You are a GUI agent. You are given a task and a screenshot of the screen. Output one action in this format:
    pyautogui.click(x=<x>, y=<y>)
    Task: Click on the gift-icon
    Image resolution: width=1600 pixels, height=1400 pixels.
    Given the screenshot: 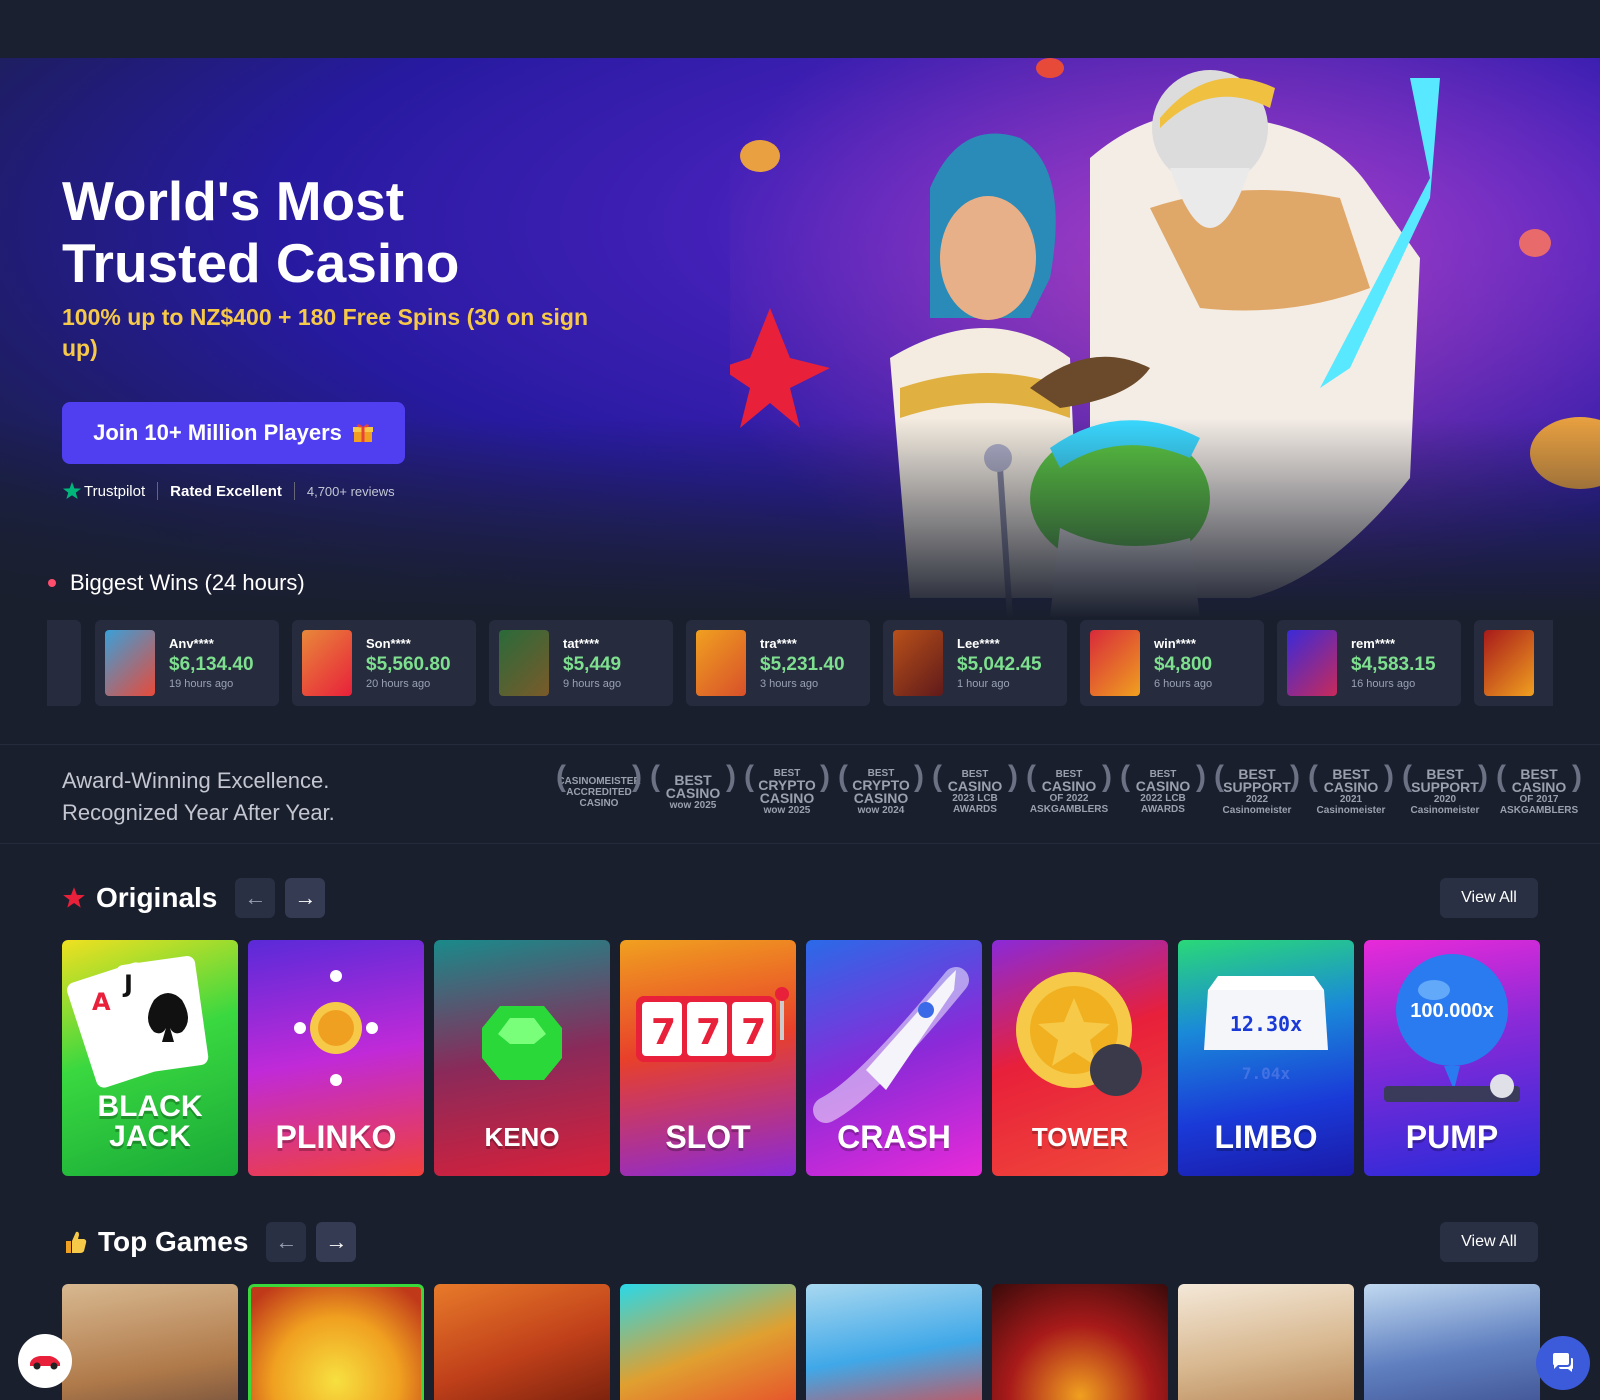 What is the action you would take?
    pyautogui.click(x=362, y=433)
    